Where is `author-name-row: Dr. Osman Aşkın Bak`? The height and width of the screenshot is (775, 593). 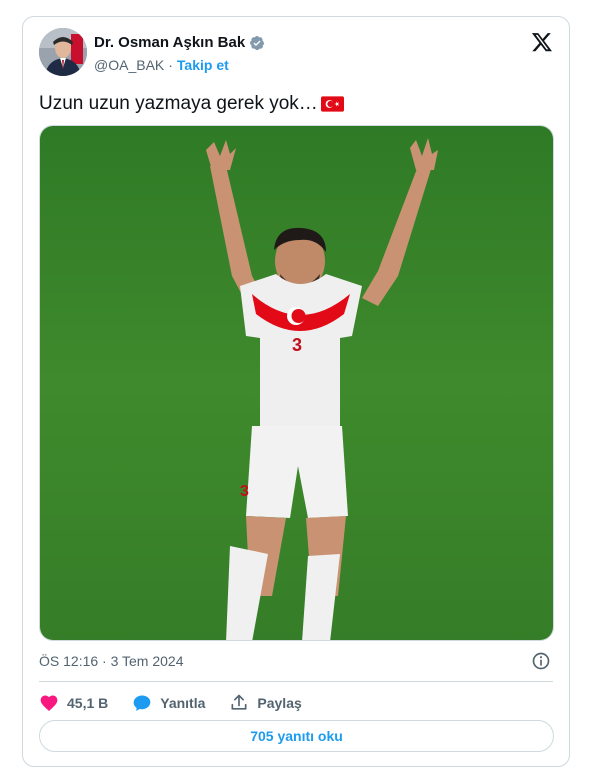
author-name-row: Dr. Osman Aşkın Bak is located at coordinates (179, 42).